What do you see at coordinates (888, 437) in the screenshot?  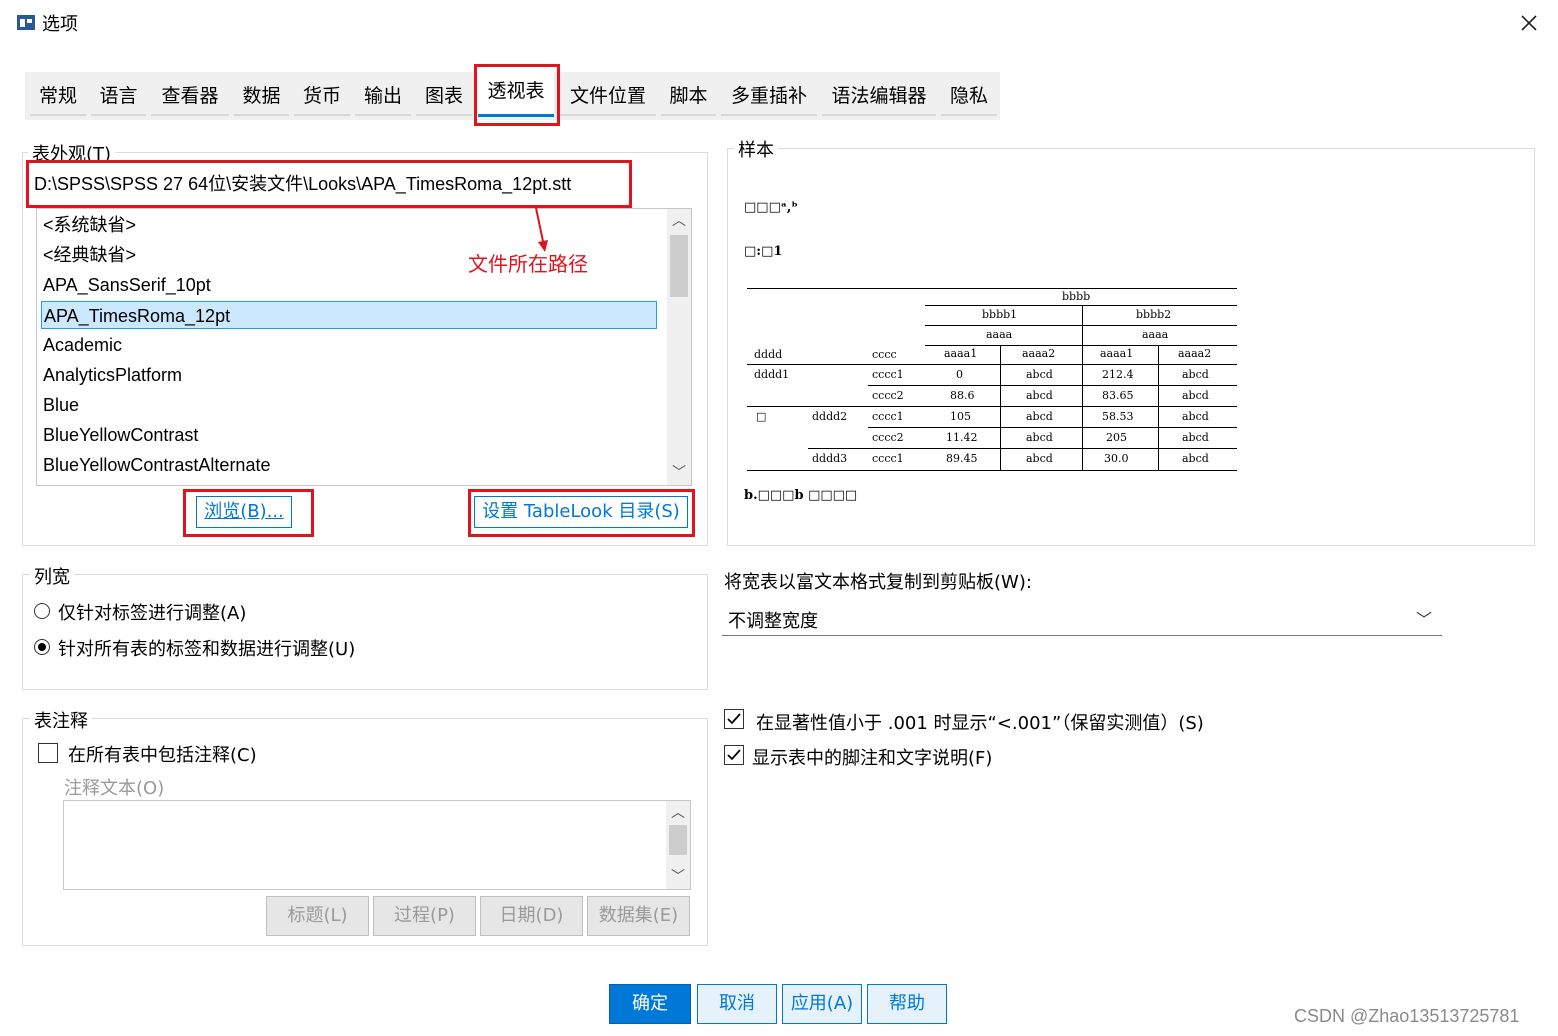 I see `sample-cell: cccc2` at bounding box center [888, 437].